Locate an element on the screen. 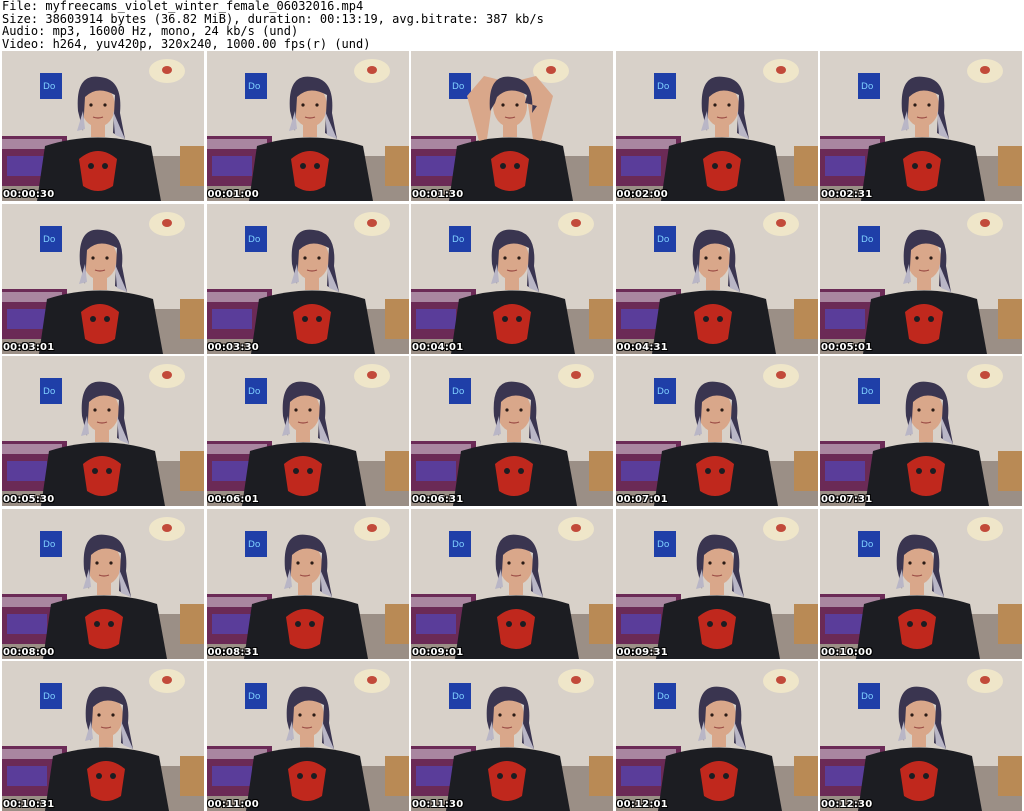  thumbnail-timestamp: 00:08:31 is located at coordinates (233, 652).